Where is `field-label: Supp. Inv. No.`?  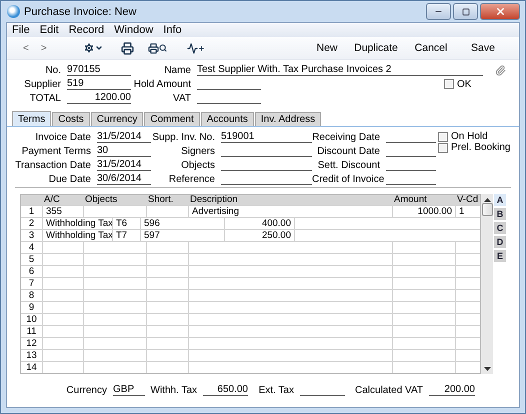 field-label: Supp. Inv. No. is located at coordinates (183, 137).